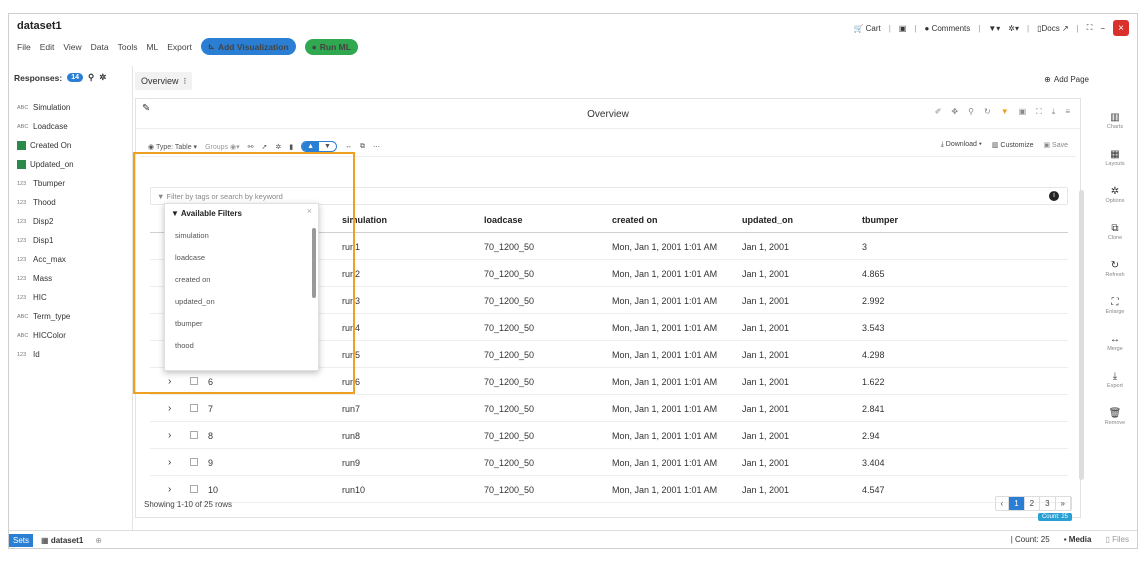 This screenshot has height=562, width=1145. Describe the element at coordinates (1039, 112) in the screenshot. I see `expand-icon: ⛶` at that location.